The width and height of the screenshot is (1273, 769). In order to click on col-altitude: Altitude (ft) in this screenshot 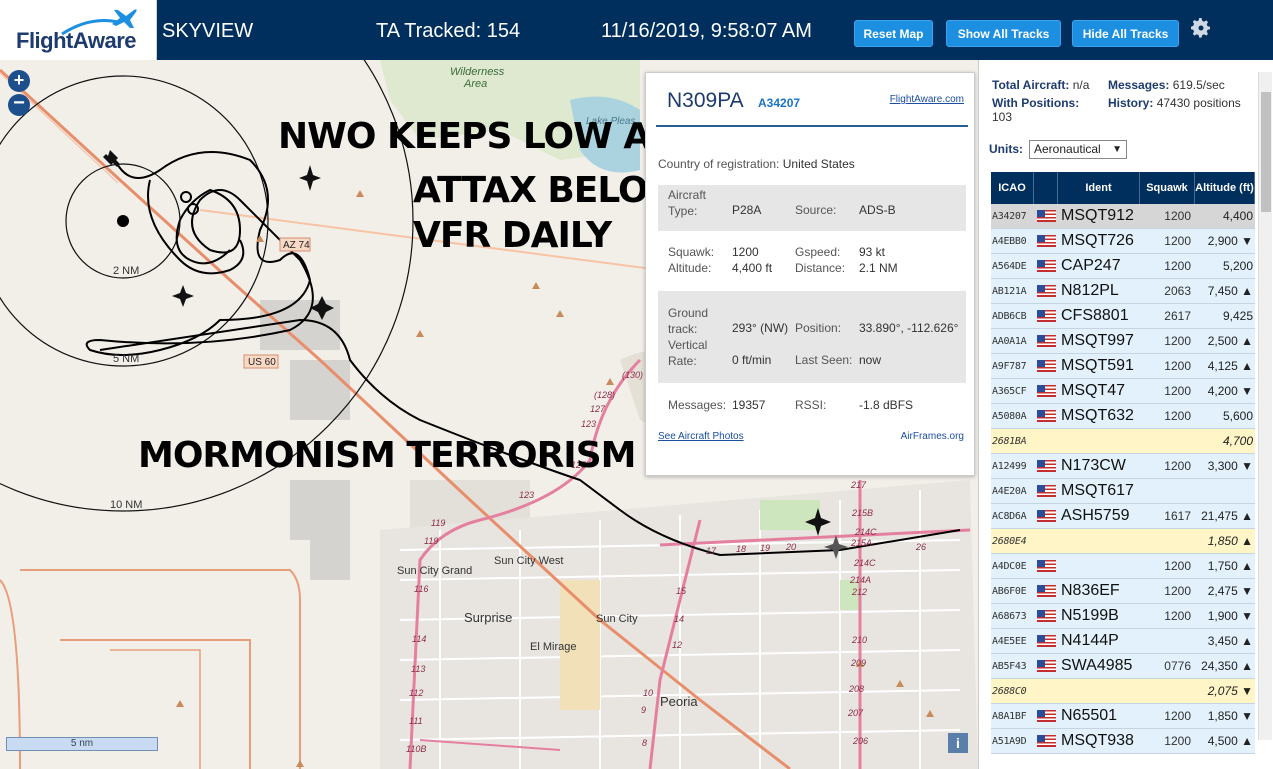, I will do `click(1225, 188)`.